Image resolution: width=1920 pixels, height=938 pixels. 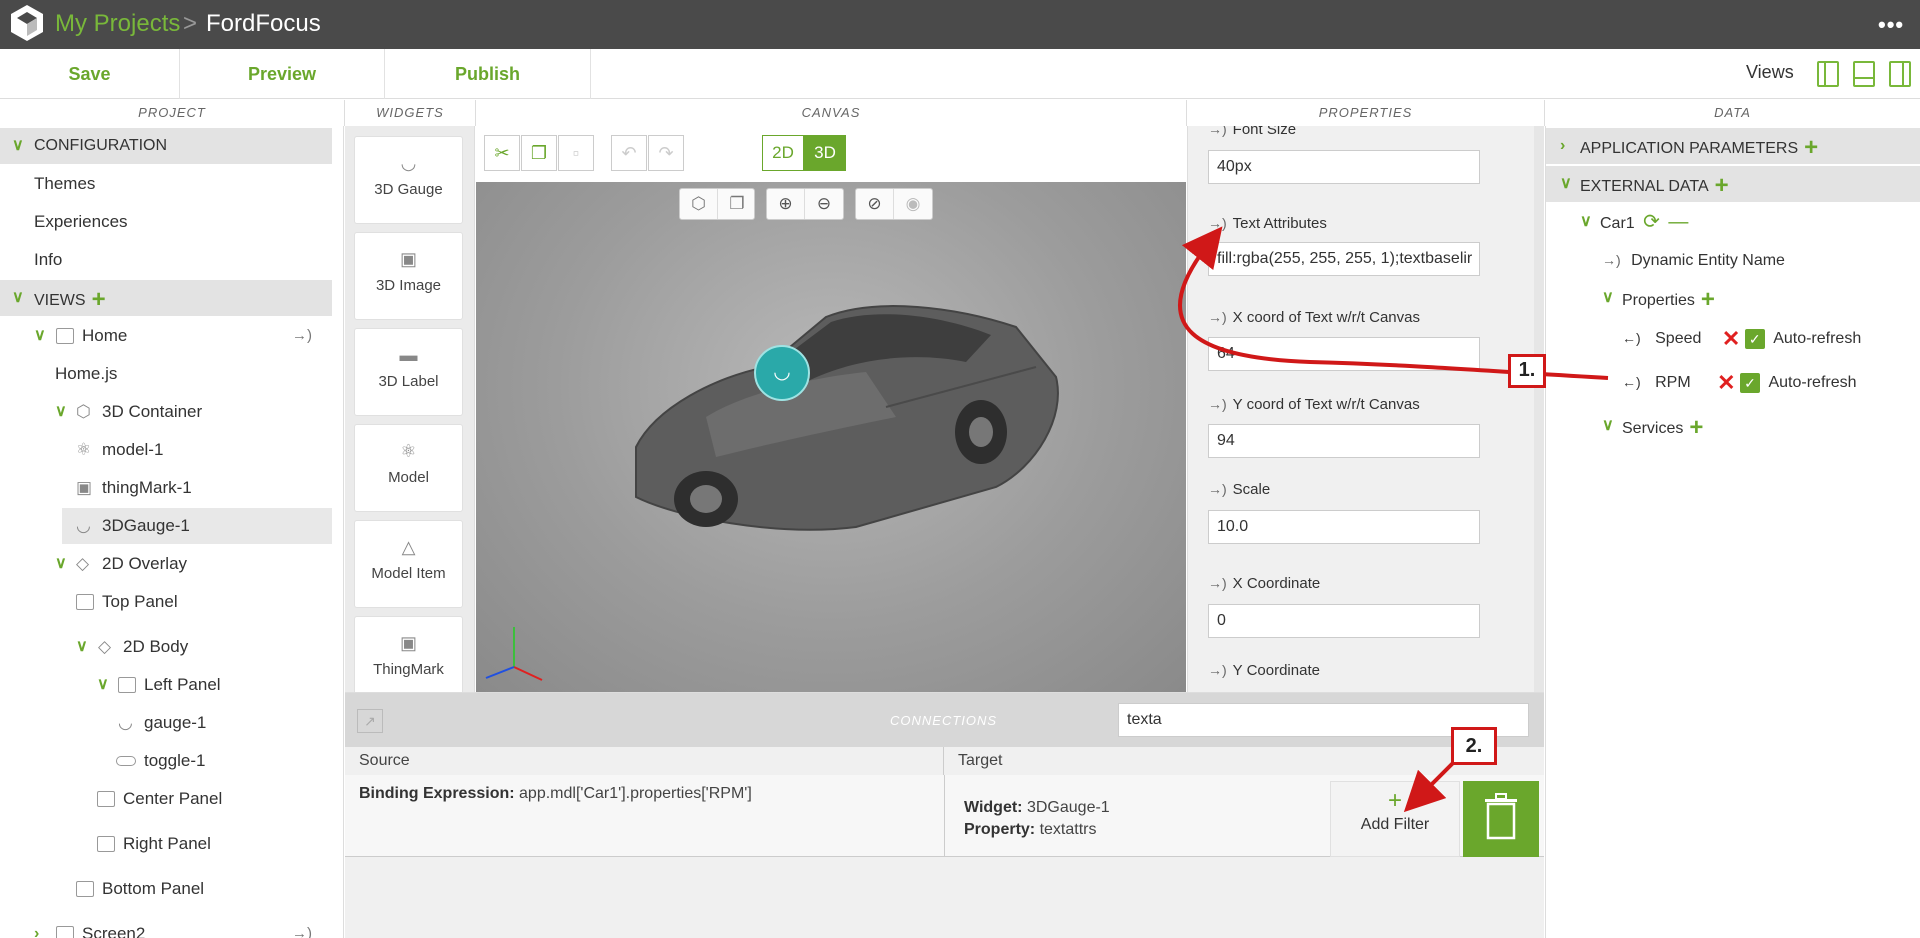 What do you see at coordinates (831, 402) in the screenshot?
I see `car-model` at bounding box center [831, 402].